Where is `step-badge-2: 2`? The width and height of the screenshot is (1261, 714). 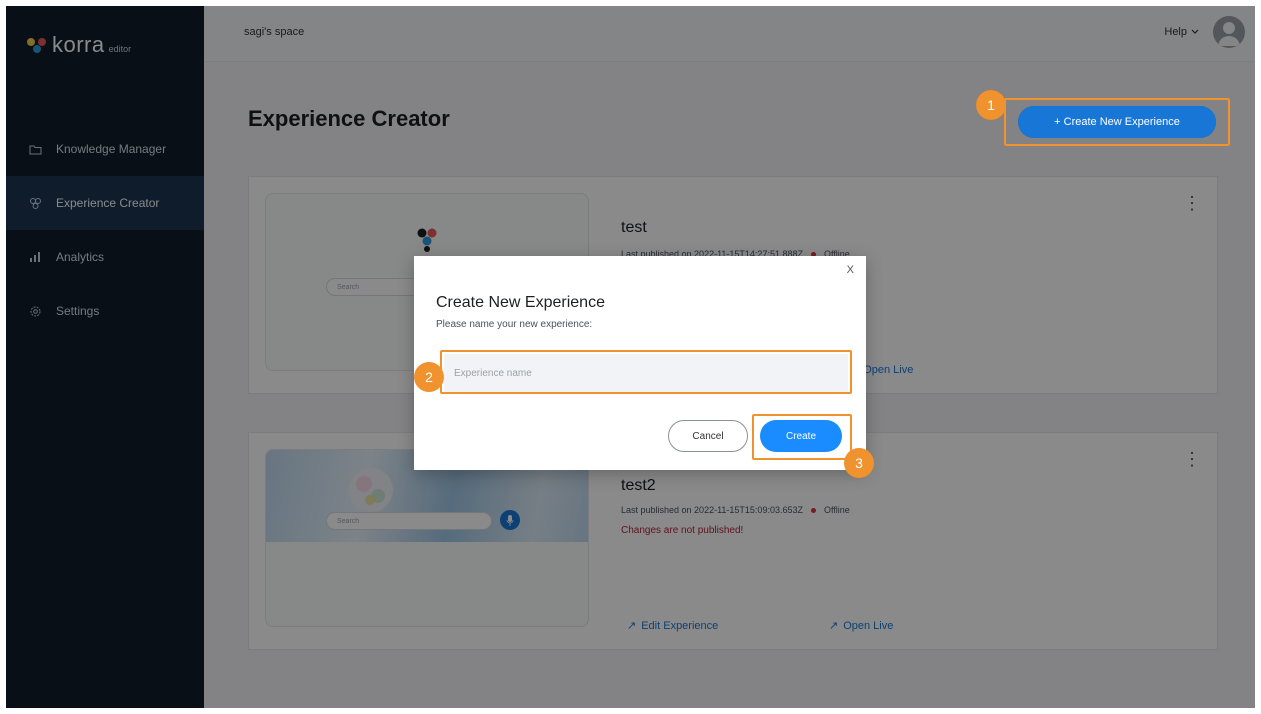 step-badge-2: 2 is located at coordinates (429, 377).